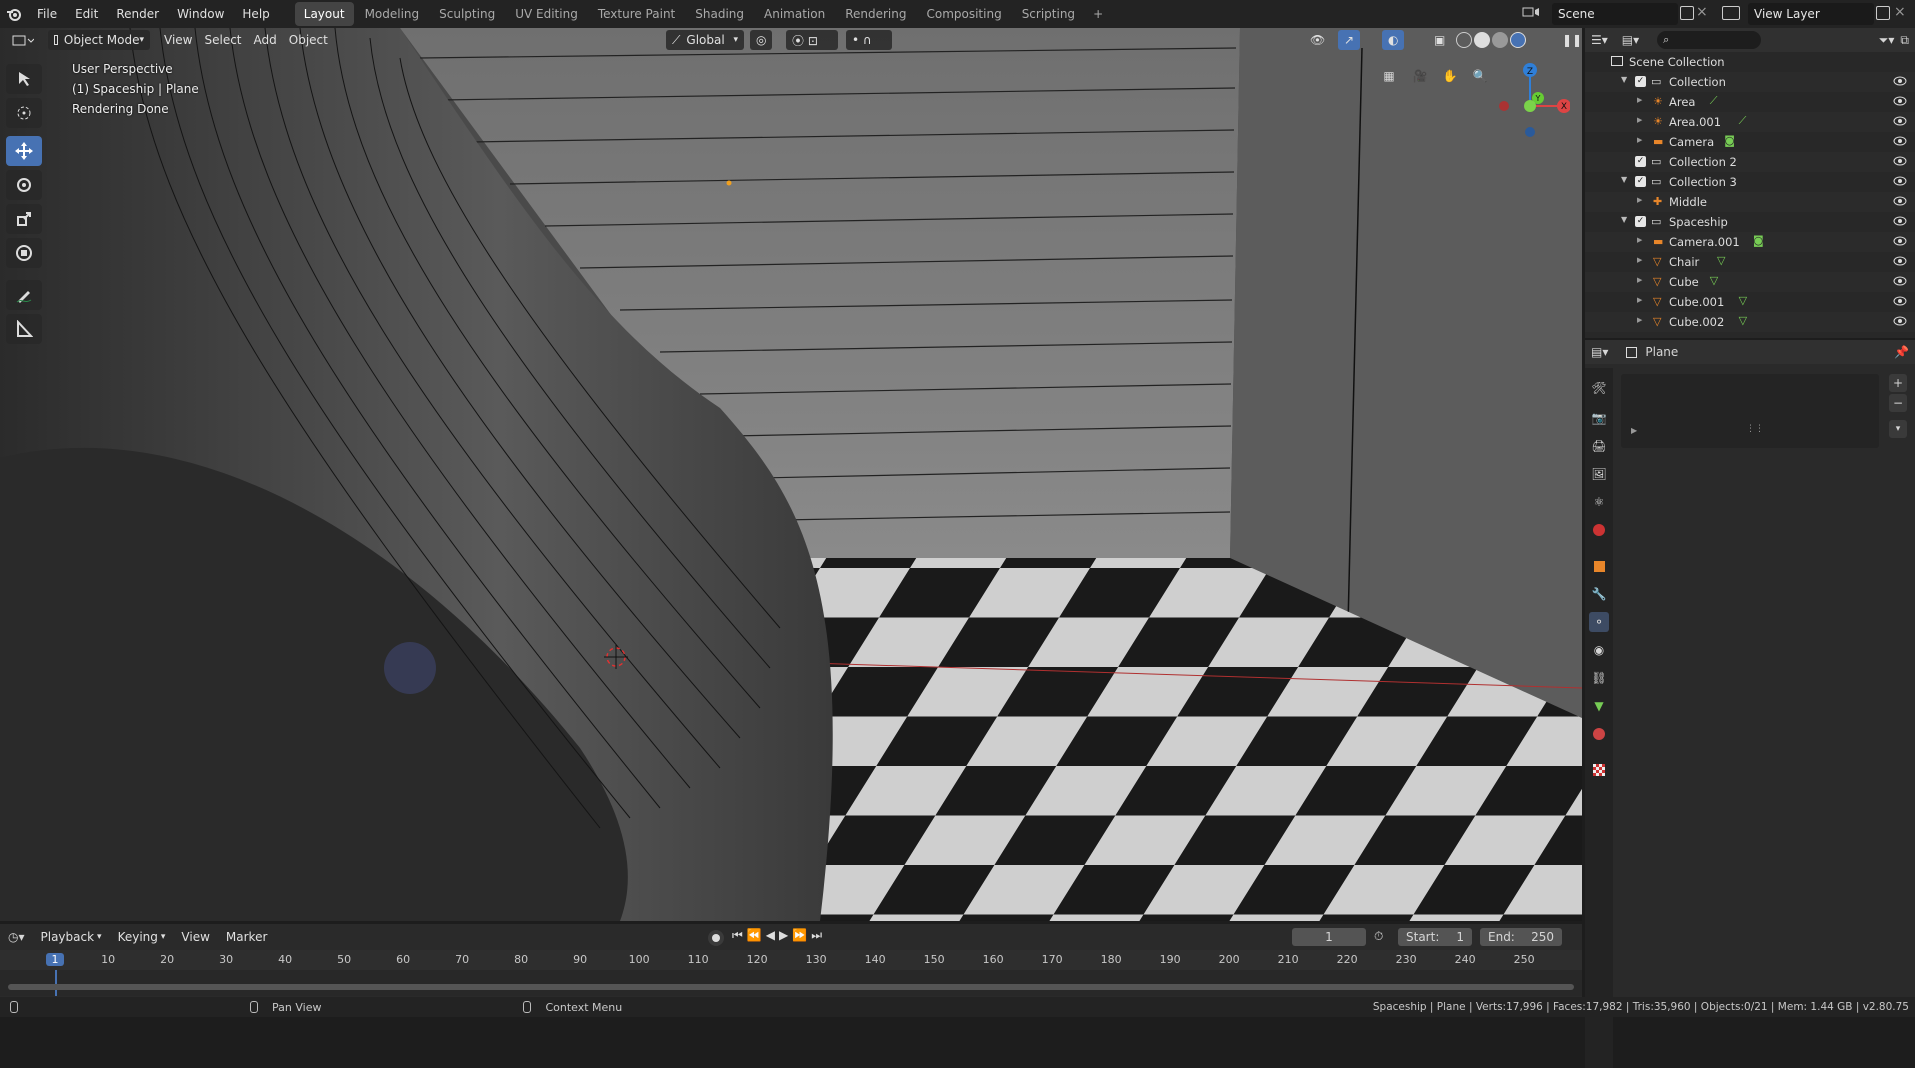  I want to click on solid-shading-icon, so click(1482, 40).